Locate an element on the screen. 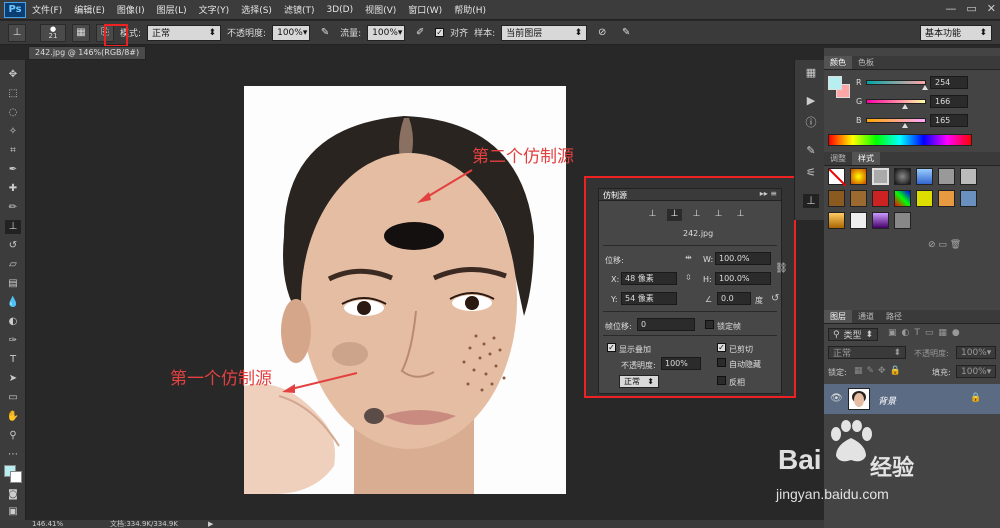 Image resolution: width=1000 pixels, height=528 pixels. more-tools-icon: ⋯ is located at coordinates (13, 455).